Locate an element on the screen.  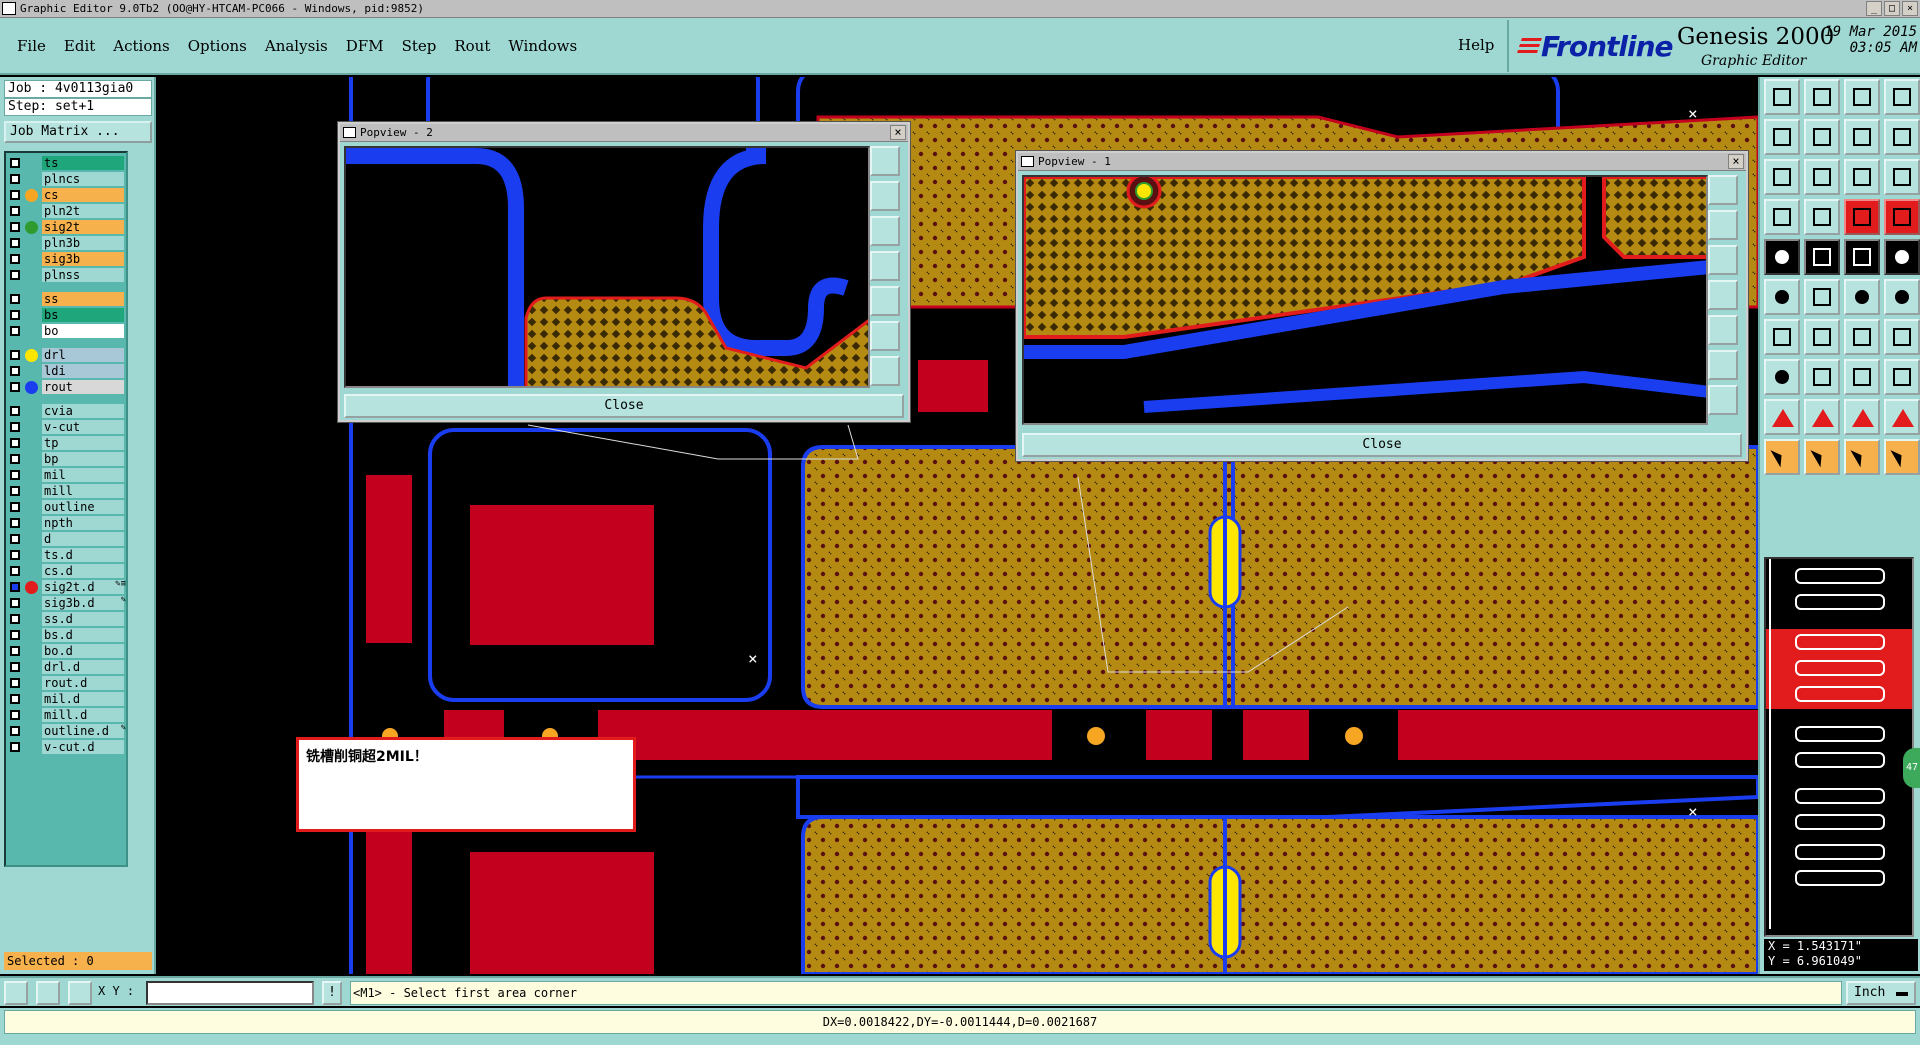
maximize-button: □ is located at coordinates (1892, 8).